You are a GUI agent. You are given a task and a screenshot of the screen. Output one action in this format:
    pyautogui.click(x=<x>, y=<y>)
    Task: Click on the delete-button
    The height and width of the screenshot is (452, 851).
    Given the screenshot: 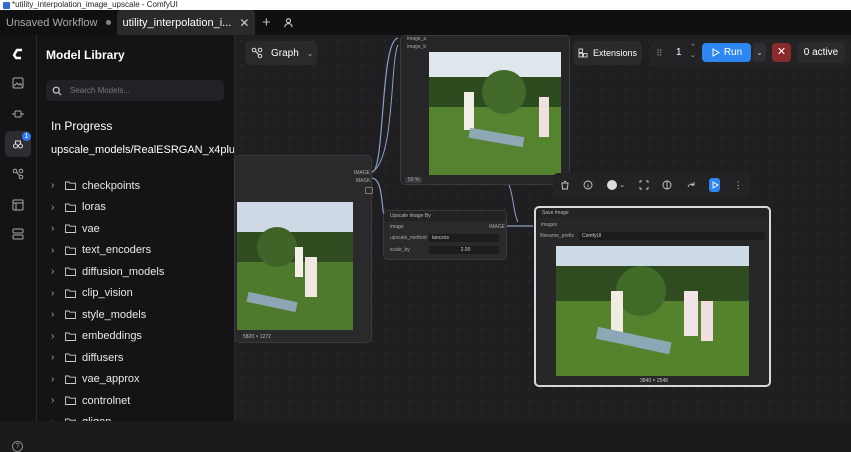 What is the action you would take?
    pyautogui.click(x=565, y=185)
    